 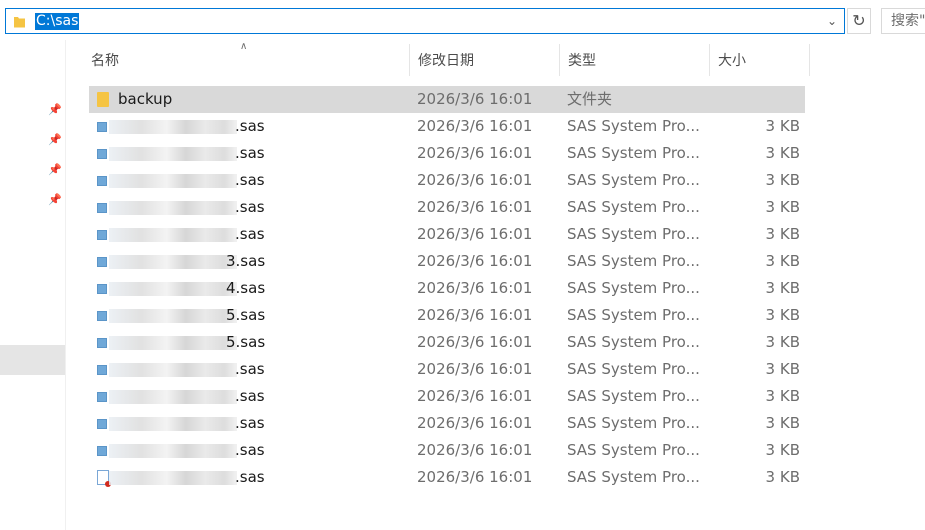 What do you see at coordinates (246, 60) in the screenshot?
I see `column-header-name: 名称` at bounding box center [246, 60].